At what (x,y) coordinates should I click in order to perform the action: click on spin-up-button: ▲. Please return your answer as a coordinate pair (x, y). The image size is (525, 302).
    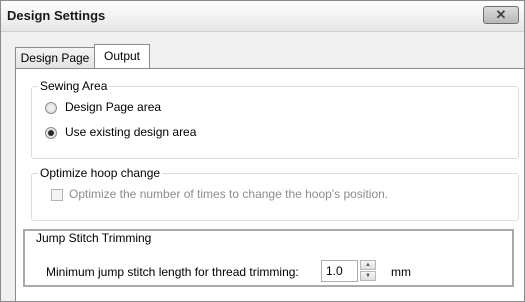
    Looking at the image, I should click on (368, 265).